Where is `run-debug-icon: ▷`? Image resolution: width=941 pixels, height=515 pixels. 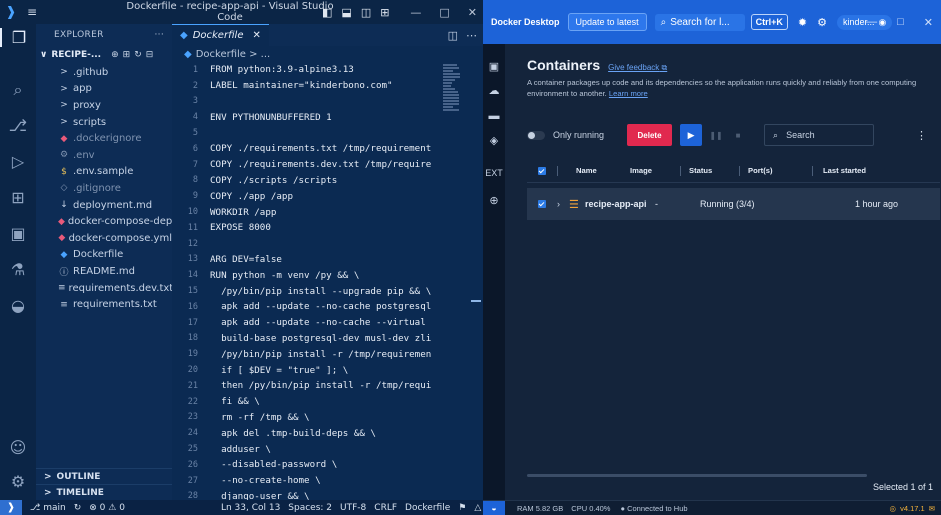
run-debug-icon: ▷ is located at coordinates (18, 161).